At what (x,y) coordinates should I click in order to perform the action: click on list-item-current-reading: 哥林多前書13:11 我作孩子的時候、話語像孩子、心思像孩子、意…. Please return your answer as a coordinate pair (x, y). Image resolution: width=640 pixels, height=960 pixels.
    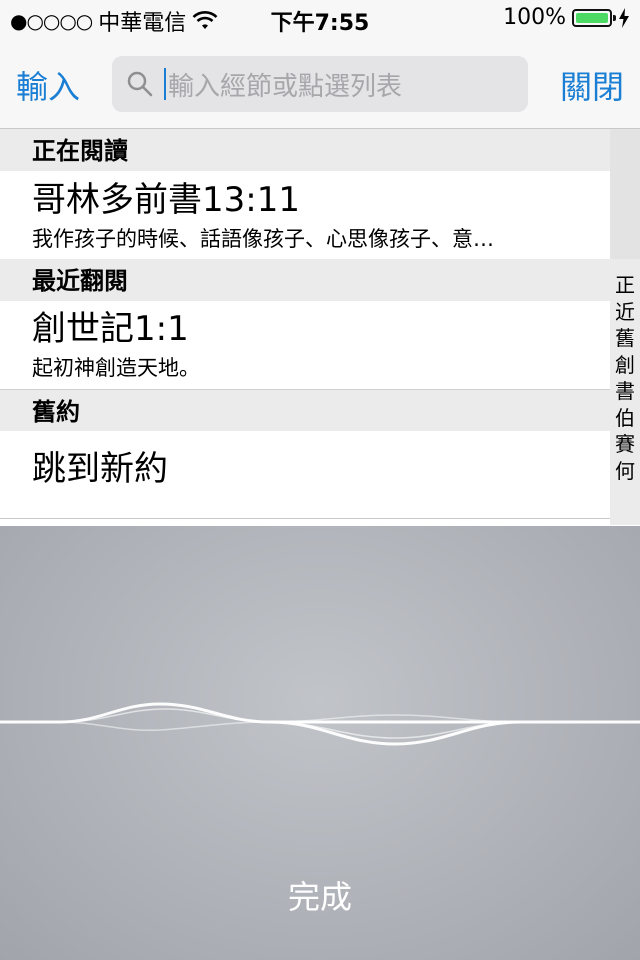
    Looking at the image, I should click on (305, 215).